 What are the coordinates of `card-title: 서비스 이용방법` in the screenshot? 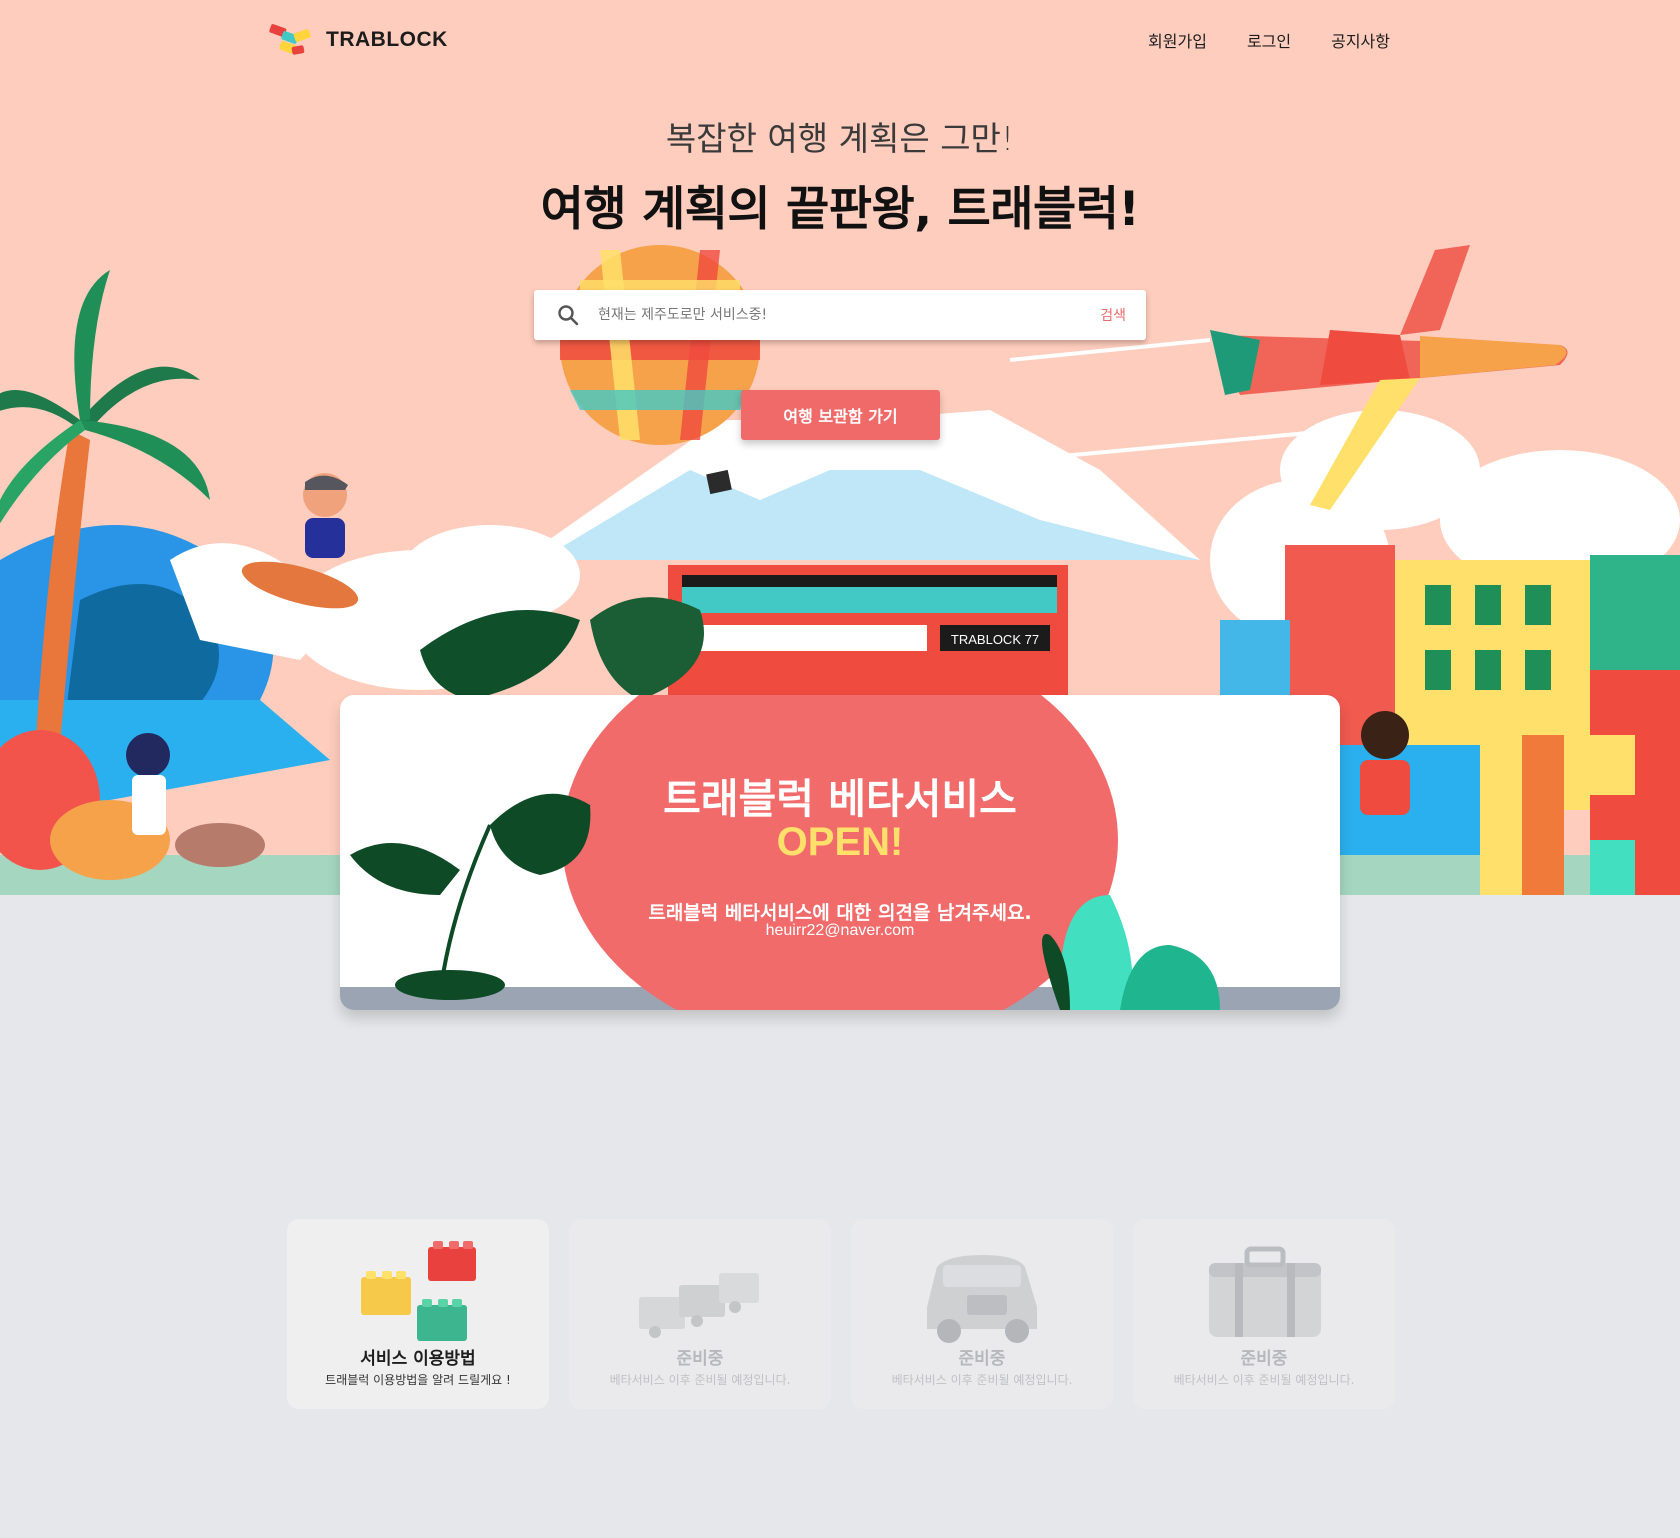 It's located at (418, 1359).